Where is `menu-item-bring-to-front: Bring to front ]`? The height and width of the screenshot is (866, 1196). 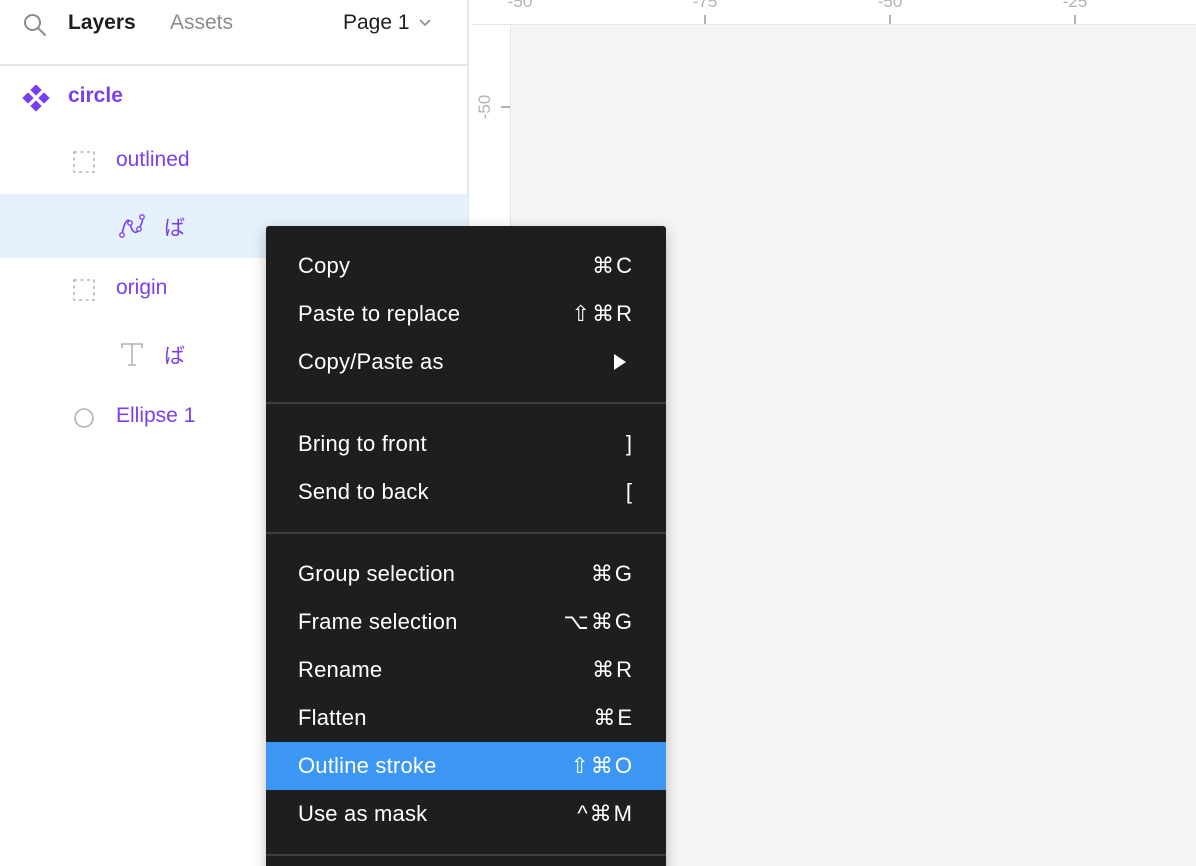
menu-item-bring-to-front: Bring to front ] is located at coordinates (466, 444).